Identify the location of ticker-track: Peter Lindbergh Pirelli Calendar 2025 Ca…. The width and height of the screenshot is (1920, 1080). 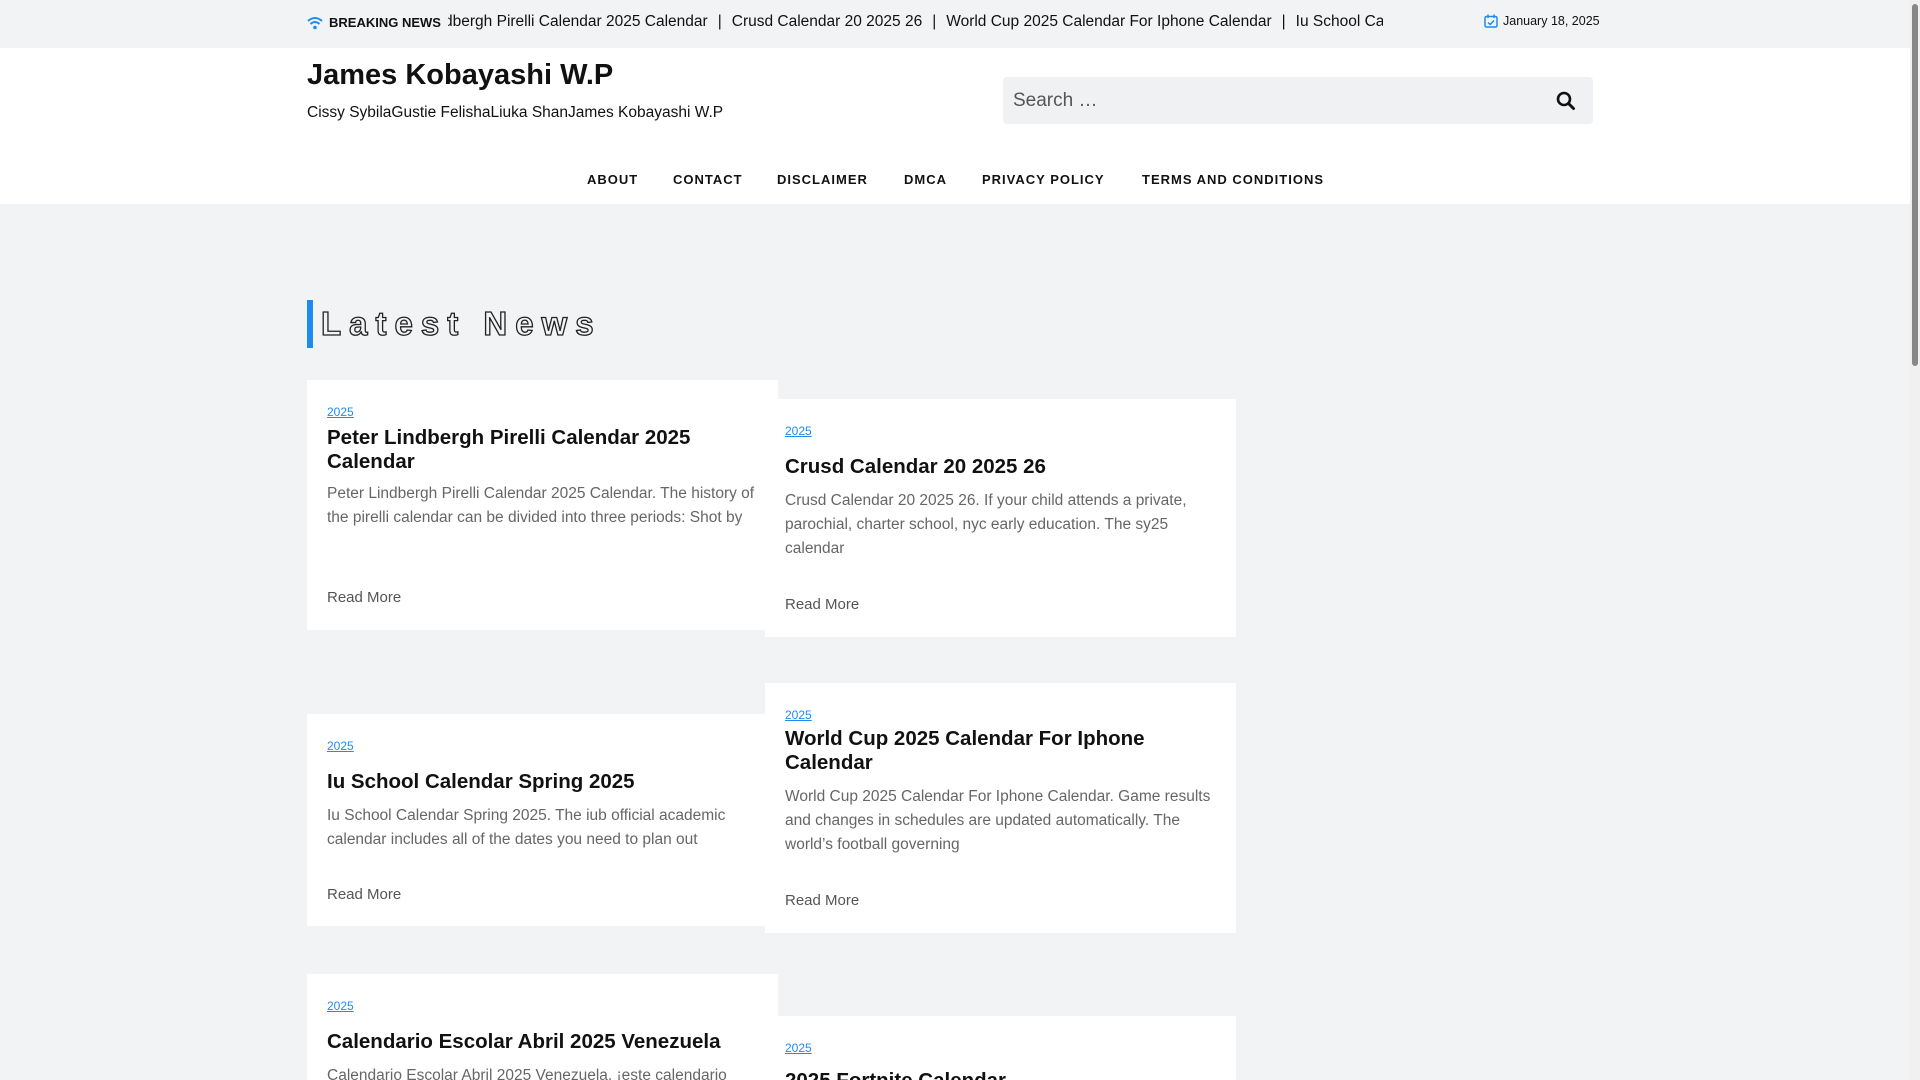
(915, 22).